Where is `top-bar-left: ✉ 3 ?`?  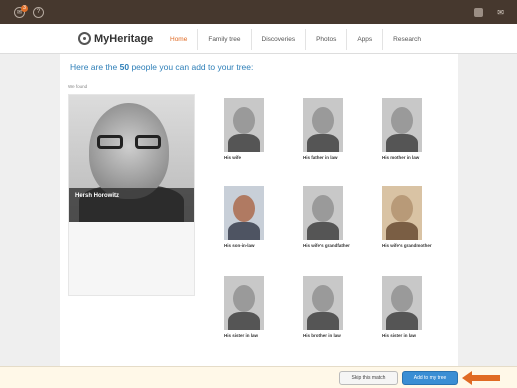
top-bar-left: ✉ 3 ? is located at coordinates (25, 11).